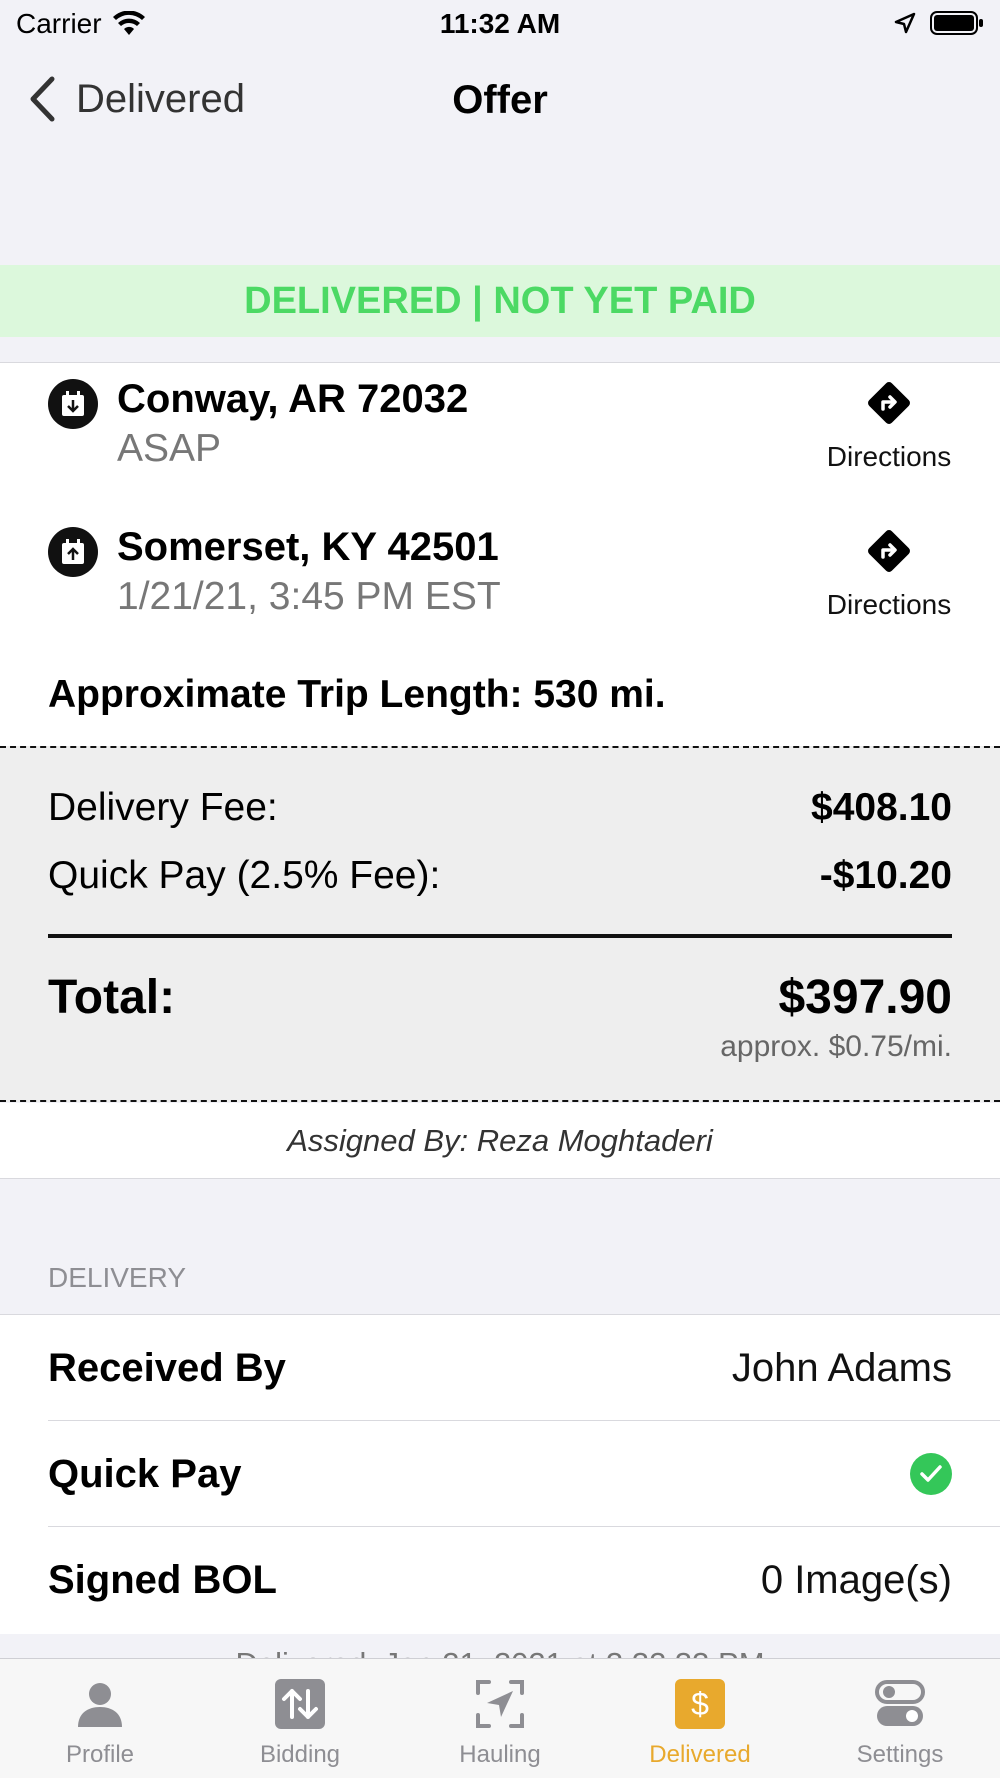  What do you see at coordinates (73, 404) in the screenshot?
I see `pickup-icon` at bounding box center [73, 404].